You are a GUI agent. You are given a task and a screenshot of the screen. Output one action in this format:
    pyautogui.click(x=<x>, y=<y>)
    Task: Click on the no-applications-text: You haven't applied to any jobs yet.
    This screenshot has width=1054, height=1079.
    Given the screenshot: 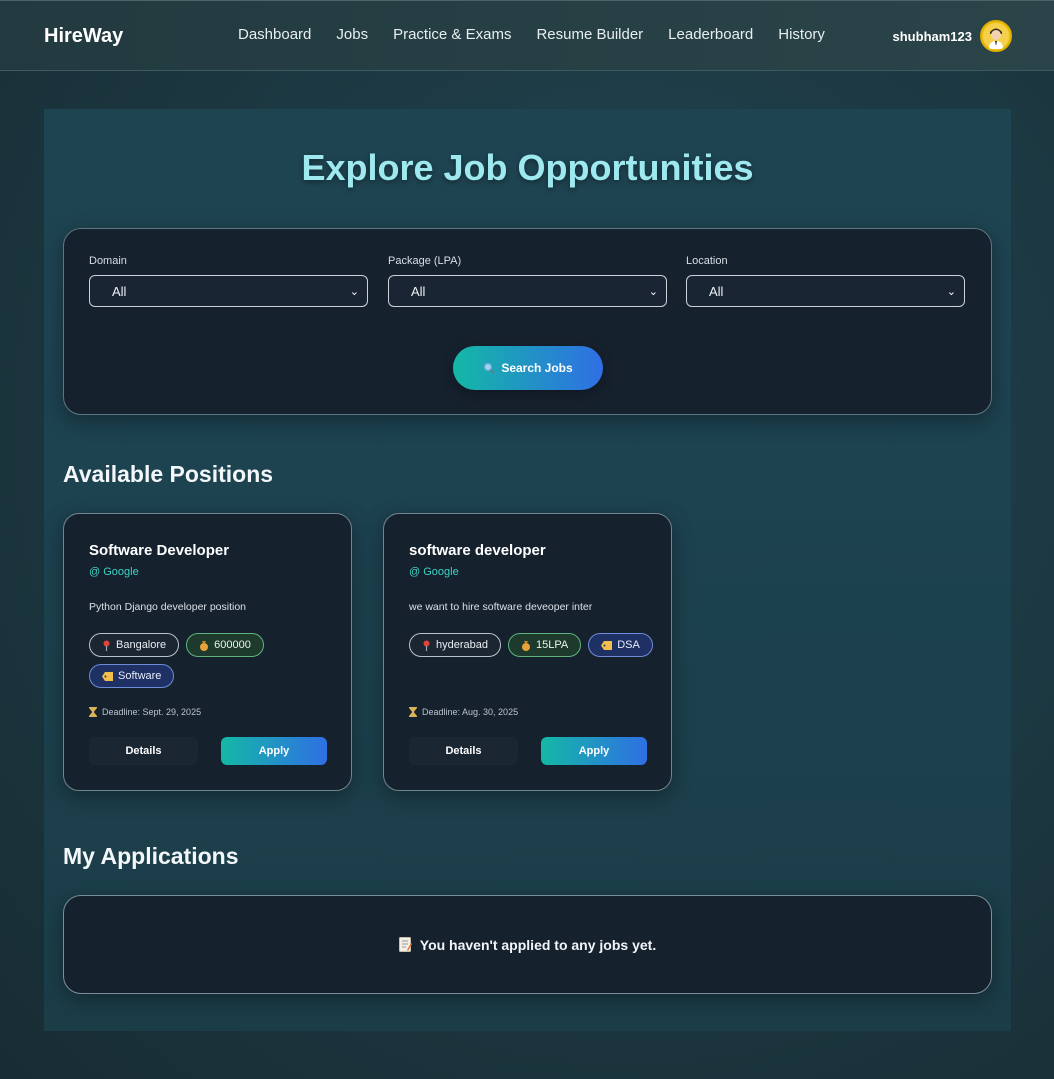 What is the action you would take?
    pyautogui.click(x=538, y=944)
    